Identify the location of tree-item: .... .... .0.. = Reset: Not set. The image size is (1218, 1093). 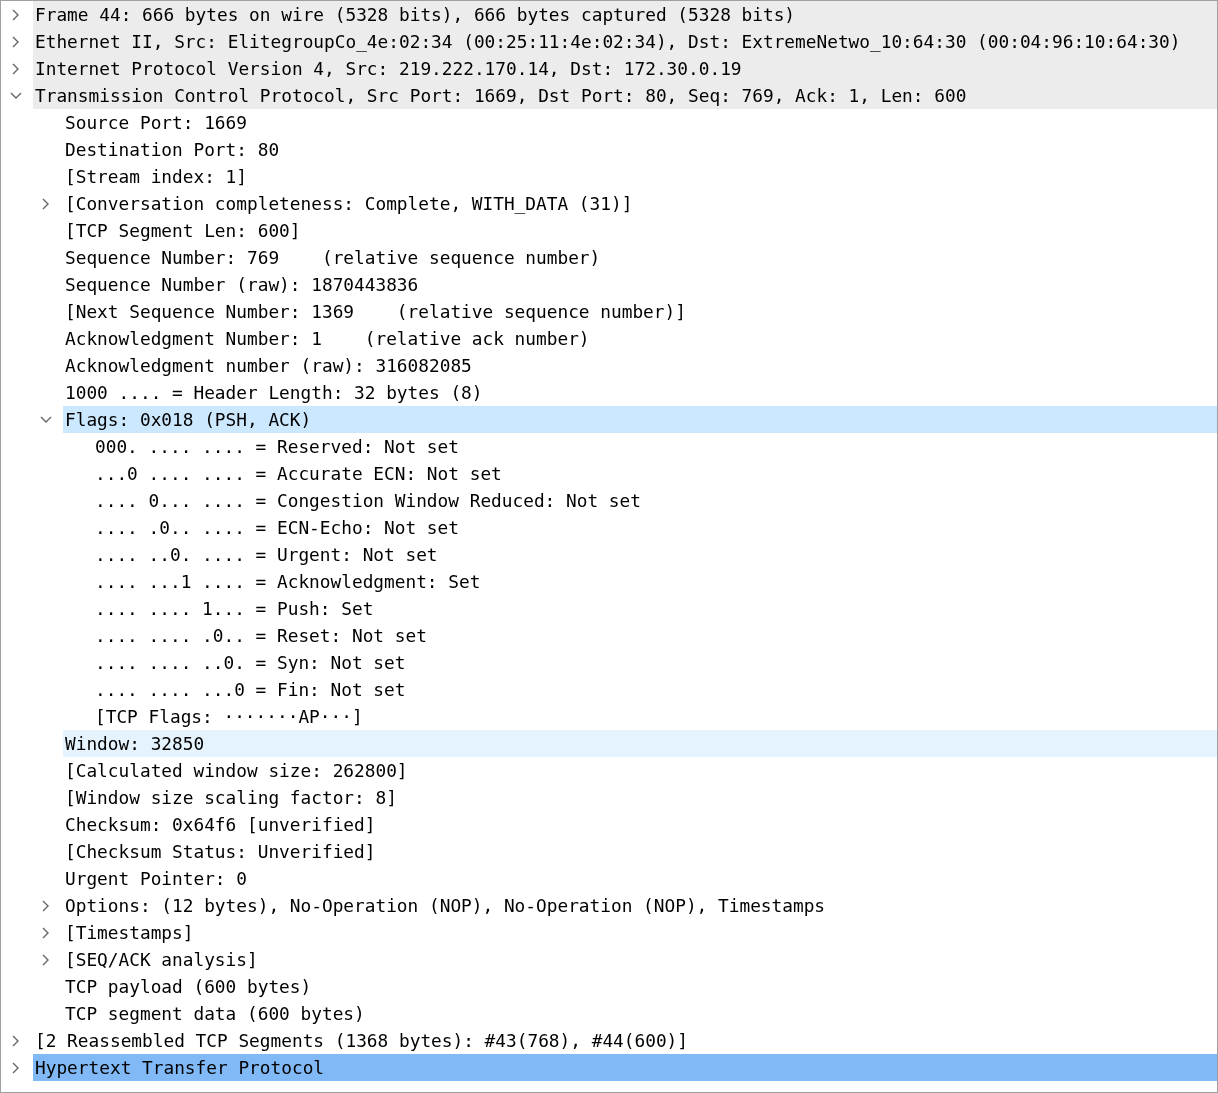
(655, 635).